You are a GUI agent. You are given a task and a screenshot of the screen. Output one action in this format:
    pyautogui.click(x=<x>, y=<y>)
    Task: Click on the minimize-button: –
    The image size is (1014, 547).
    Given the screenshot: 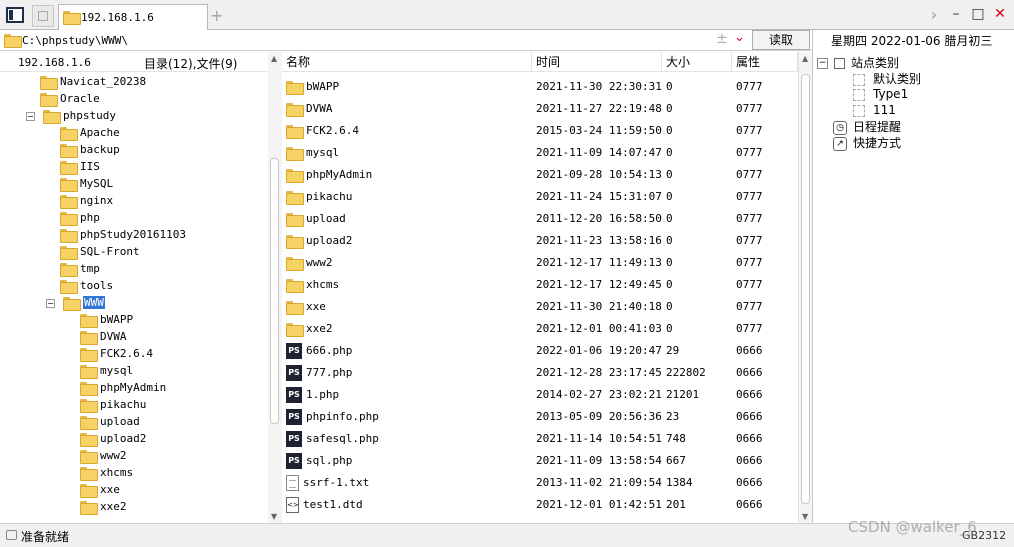 What is the action you would take?
    pyautogui.click(x=956, y=14)
    